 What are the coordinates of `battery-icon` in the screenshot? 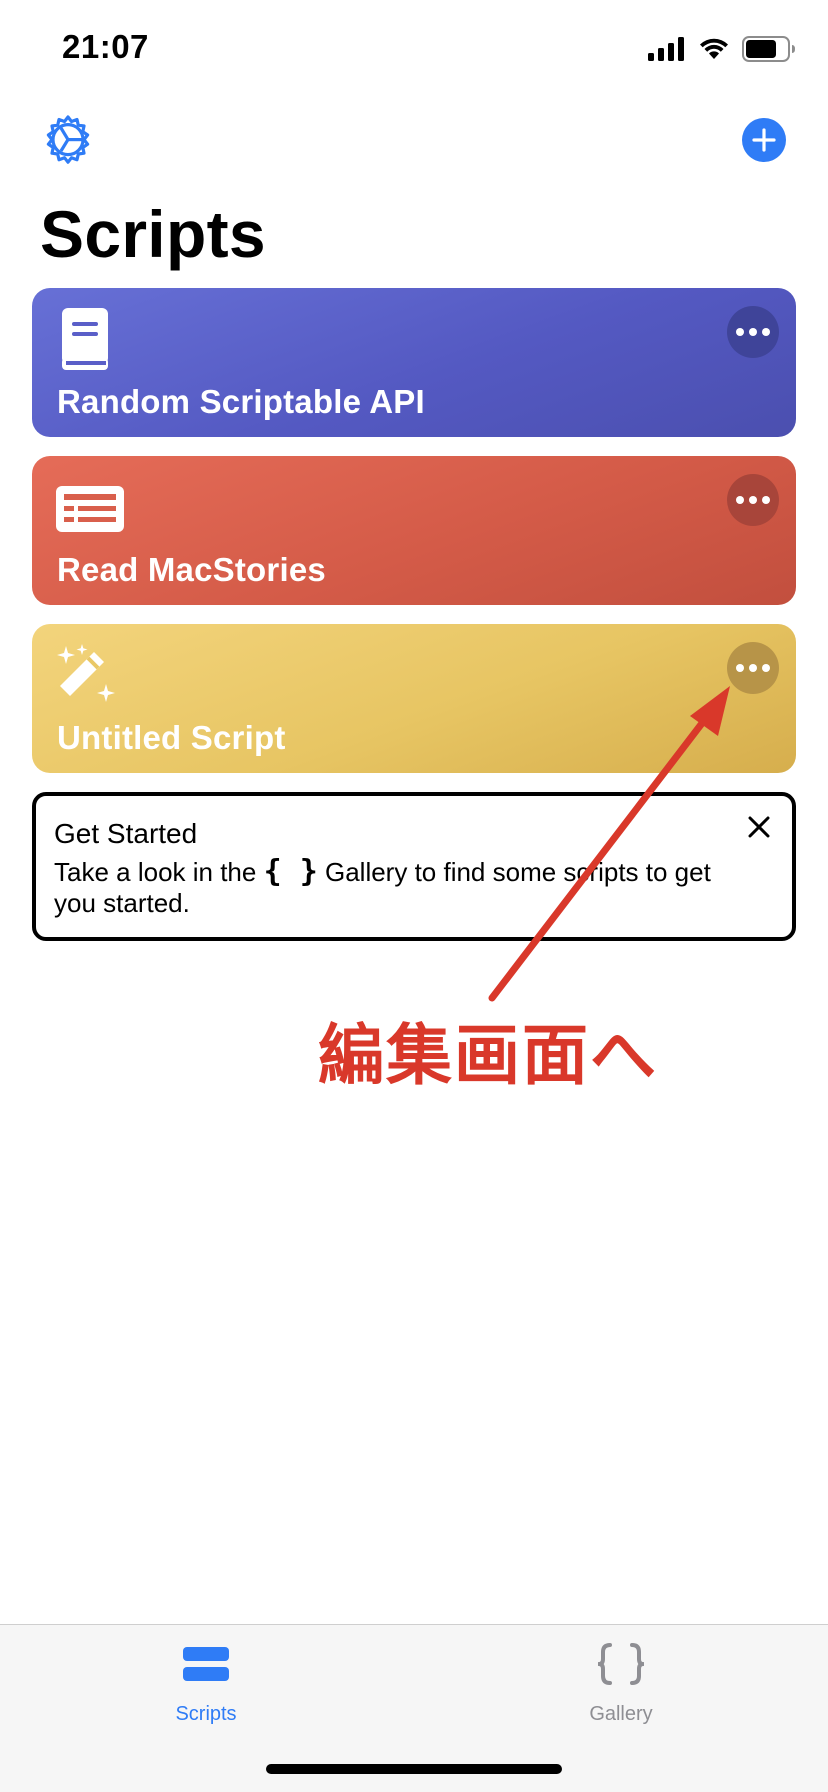 It's located at (768, 49).